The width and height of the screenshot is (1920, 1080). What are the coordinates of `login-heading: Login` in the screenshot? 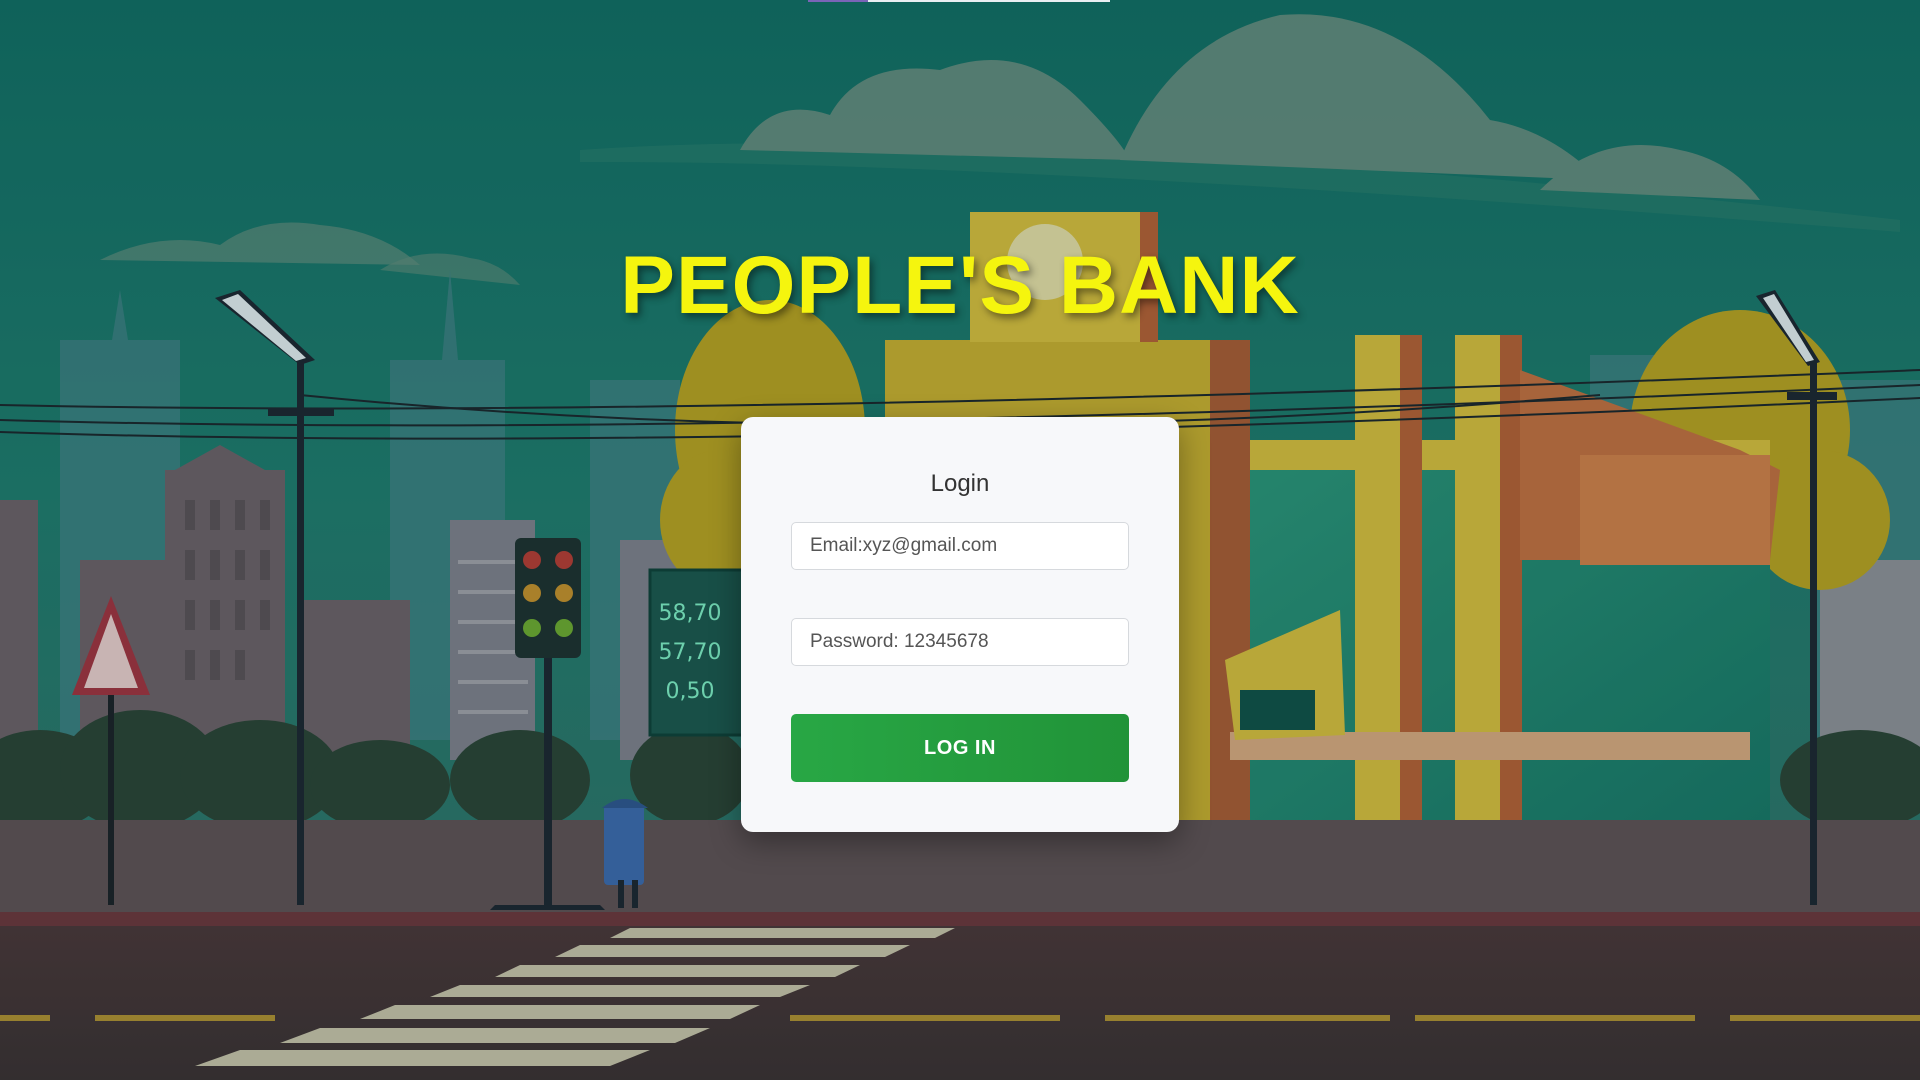 It's located at (960, 483).